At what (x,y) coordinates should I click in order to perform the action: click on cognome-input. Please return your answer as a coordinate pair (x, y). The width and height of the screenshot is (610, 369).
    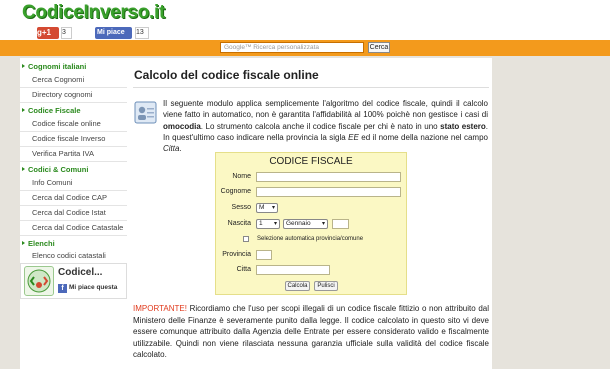
    Looking at the image, I should click on (328, 192).